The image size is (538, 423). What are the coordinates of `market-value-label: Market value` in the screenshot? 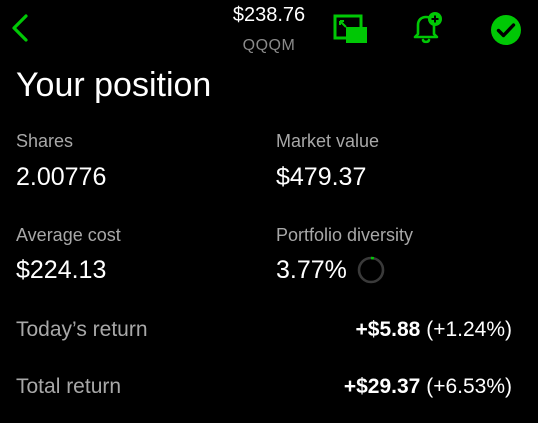 It's located at (328, 141).